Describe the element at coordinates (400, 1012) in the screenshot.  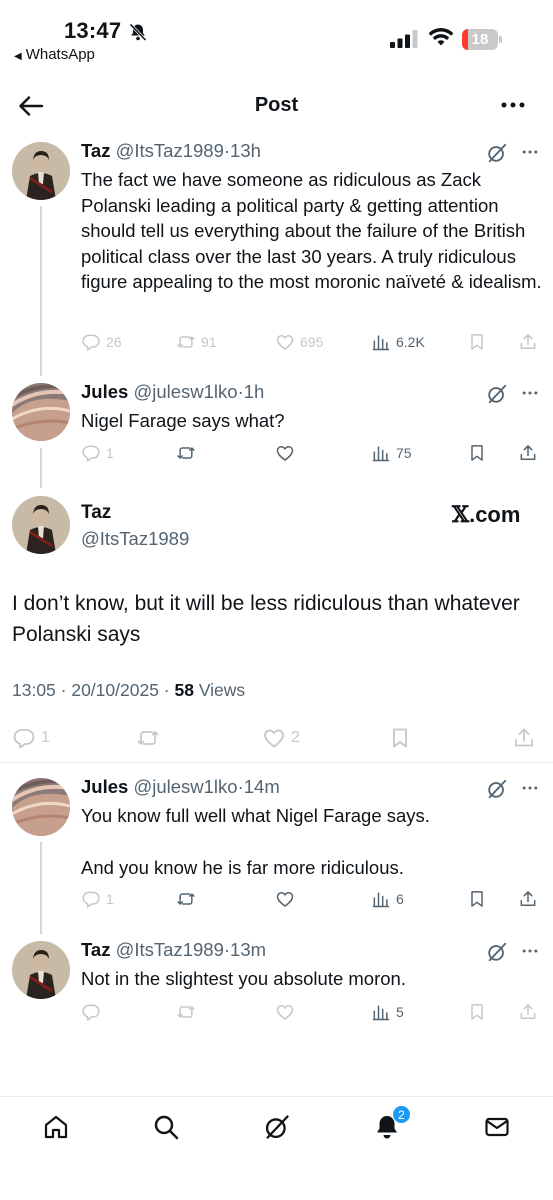
I see `views-count: 5` at that location.